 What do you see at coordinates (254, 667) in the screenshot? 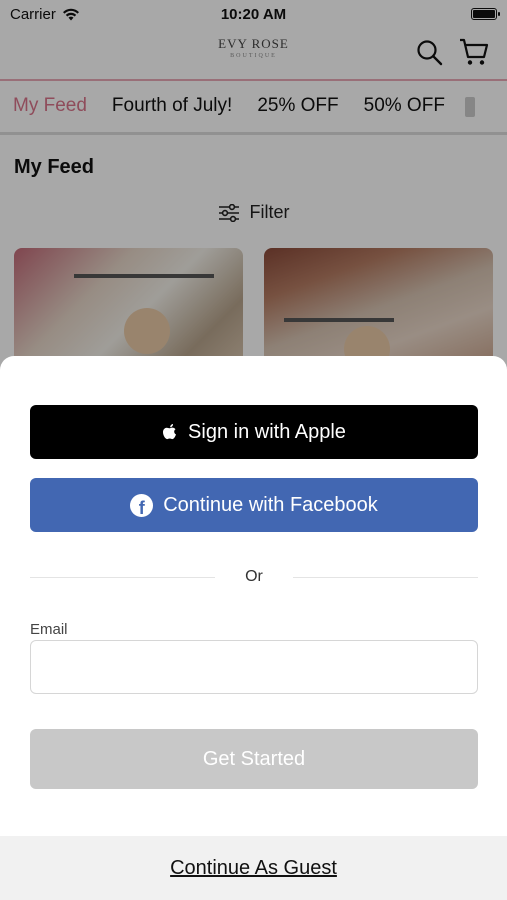
I see `email-field` at bounding box center [254, 667].